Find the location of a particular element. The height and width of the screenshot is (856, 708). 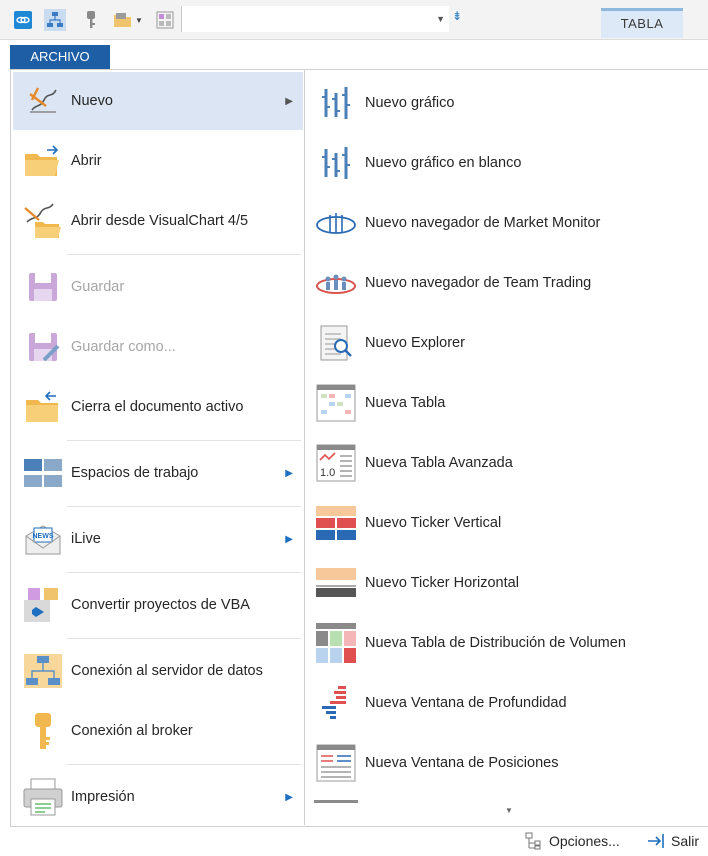

submenu-item-team-trading: Nuevo navegador de Team Trading is located at coordinates (508, 283).